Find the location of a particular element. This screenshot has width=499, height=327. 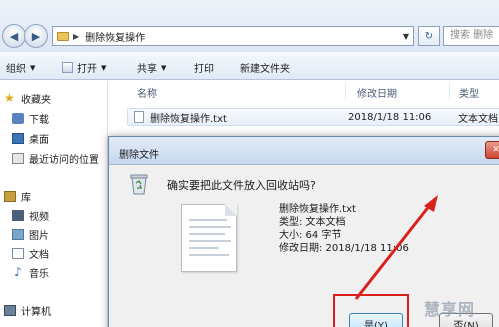

new-folder-button: 新建文件夹 is located at coordinates (265, 67).